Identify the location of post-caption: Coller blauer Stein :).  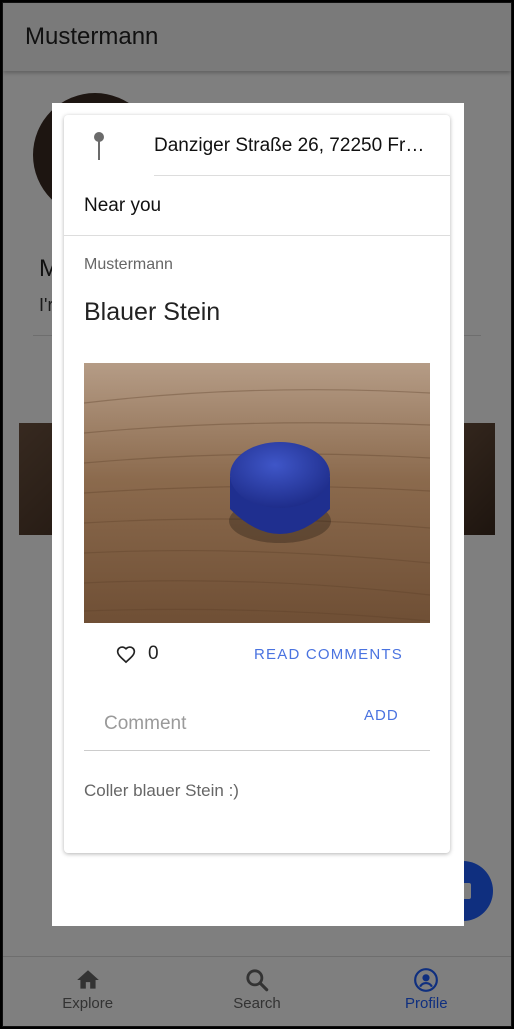
(161, 790).